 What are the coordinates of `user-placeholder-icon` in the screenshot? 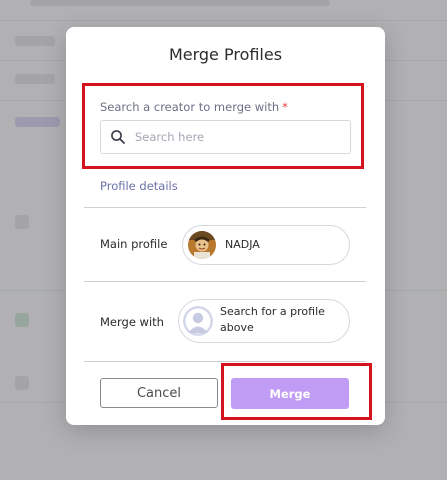 It's located at (198, 321).